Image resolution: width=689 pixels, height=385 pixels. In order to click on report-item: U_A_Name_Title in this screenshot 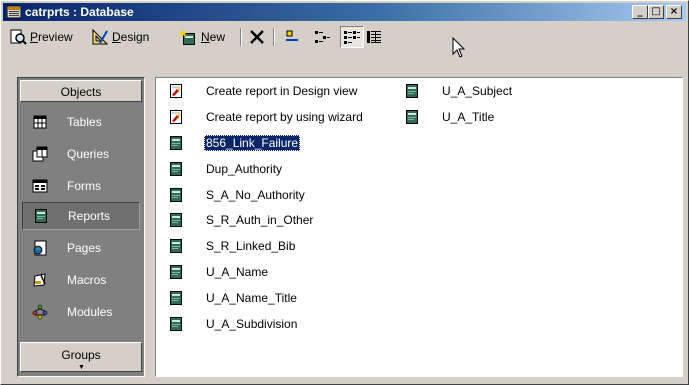, I will do `click(233, 298)`.